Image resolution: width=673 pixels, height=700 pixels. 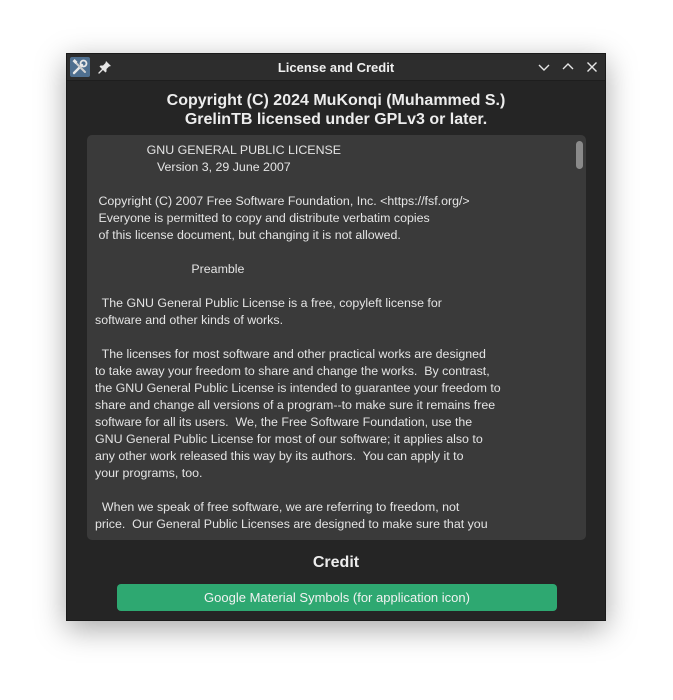 What do you see at coordinates (579, 155) in the screenshot?
I see `scrollbar-thumb` at bounding box center [579, 155].